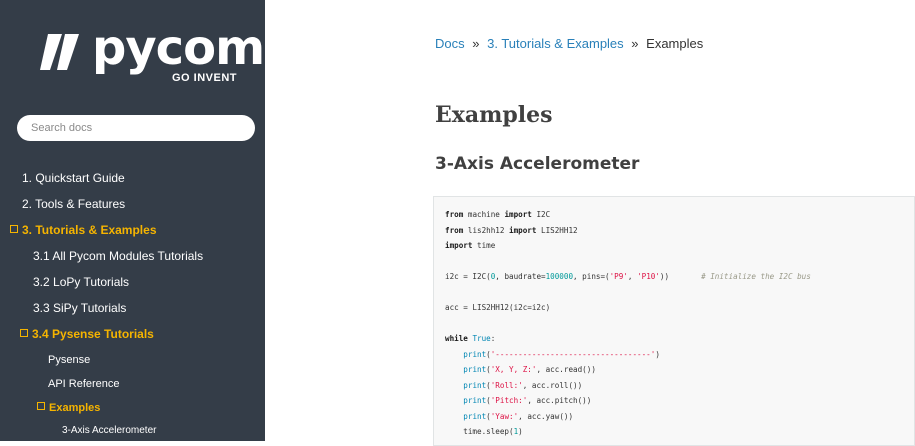 The height and width of the screenshot is (446, 915). What do you see at coordinates (93, 334) in the screenshot?
I see `sidebar-item-label: 3.4 Pysense Tutorials` at bounding box center [93, 334].